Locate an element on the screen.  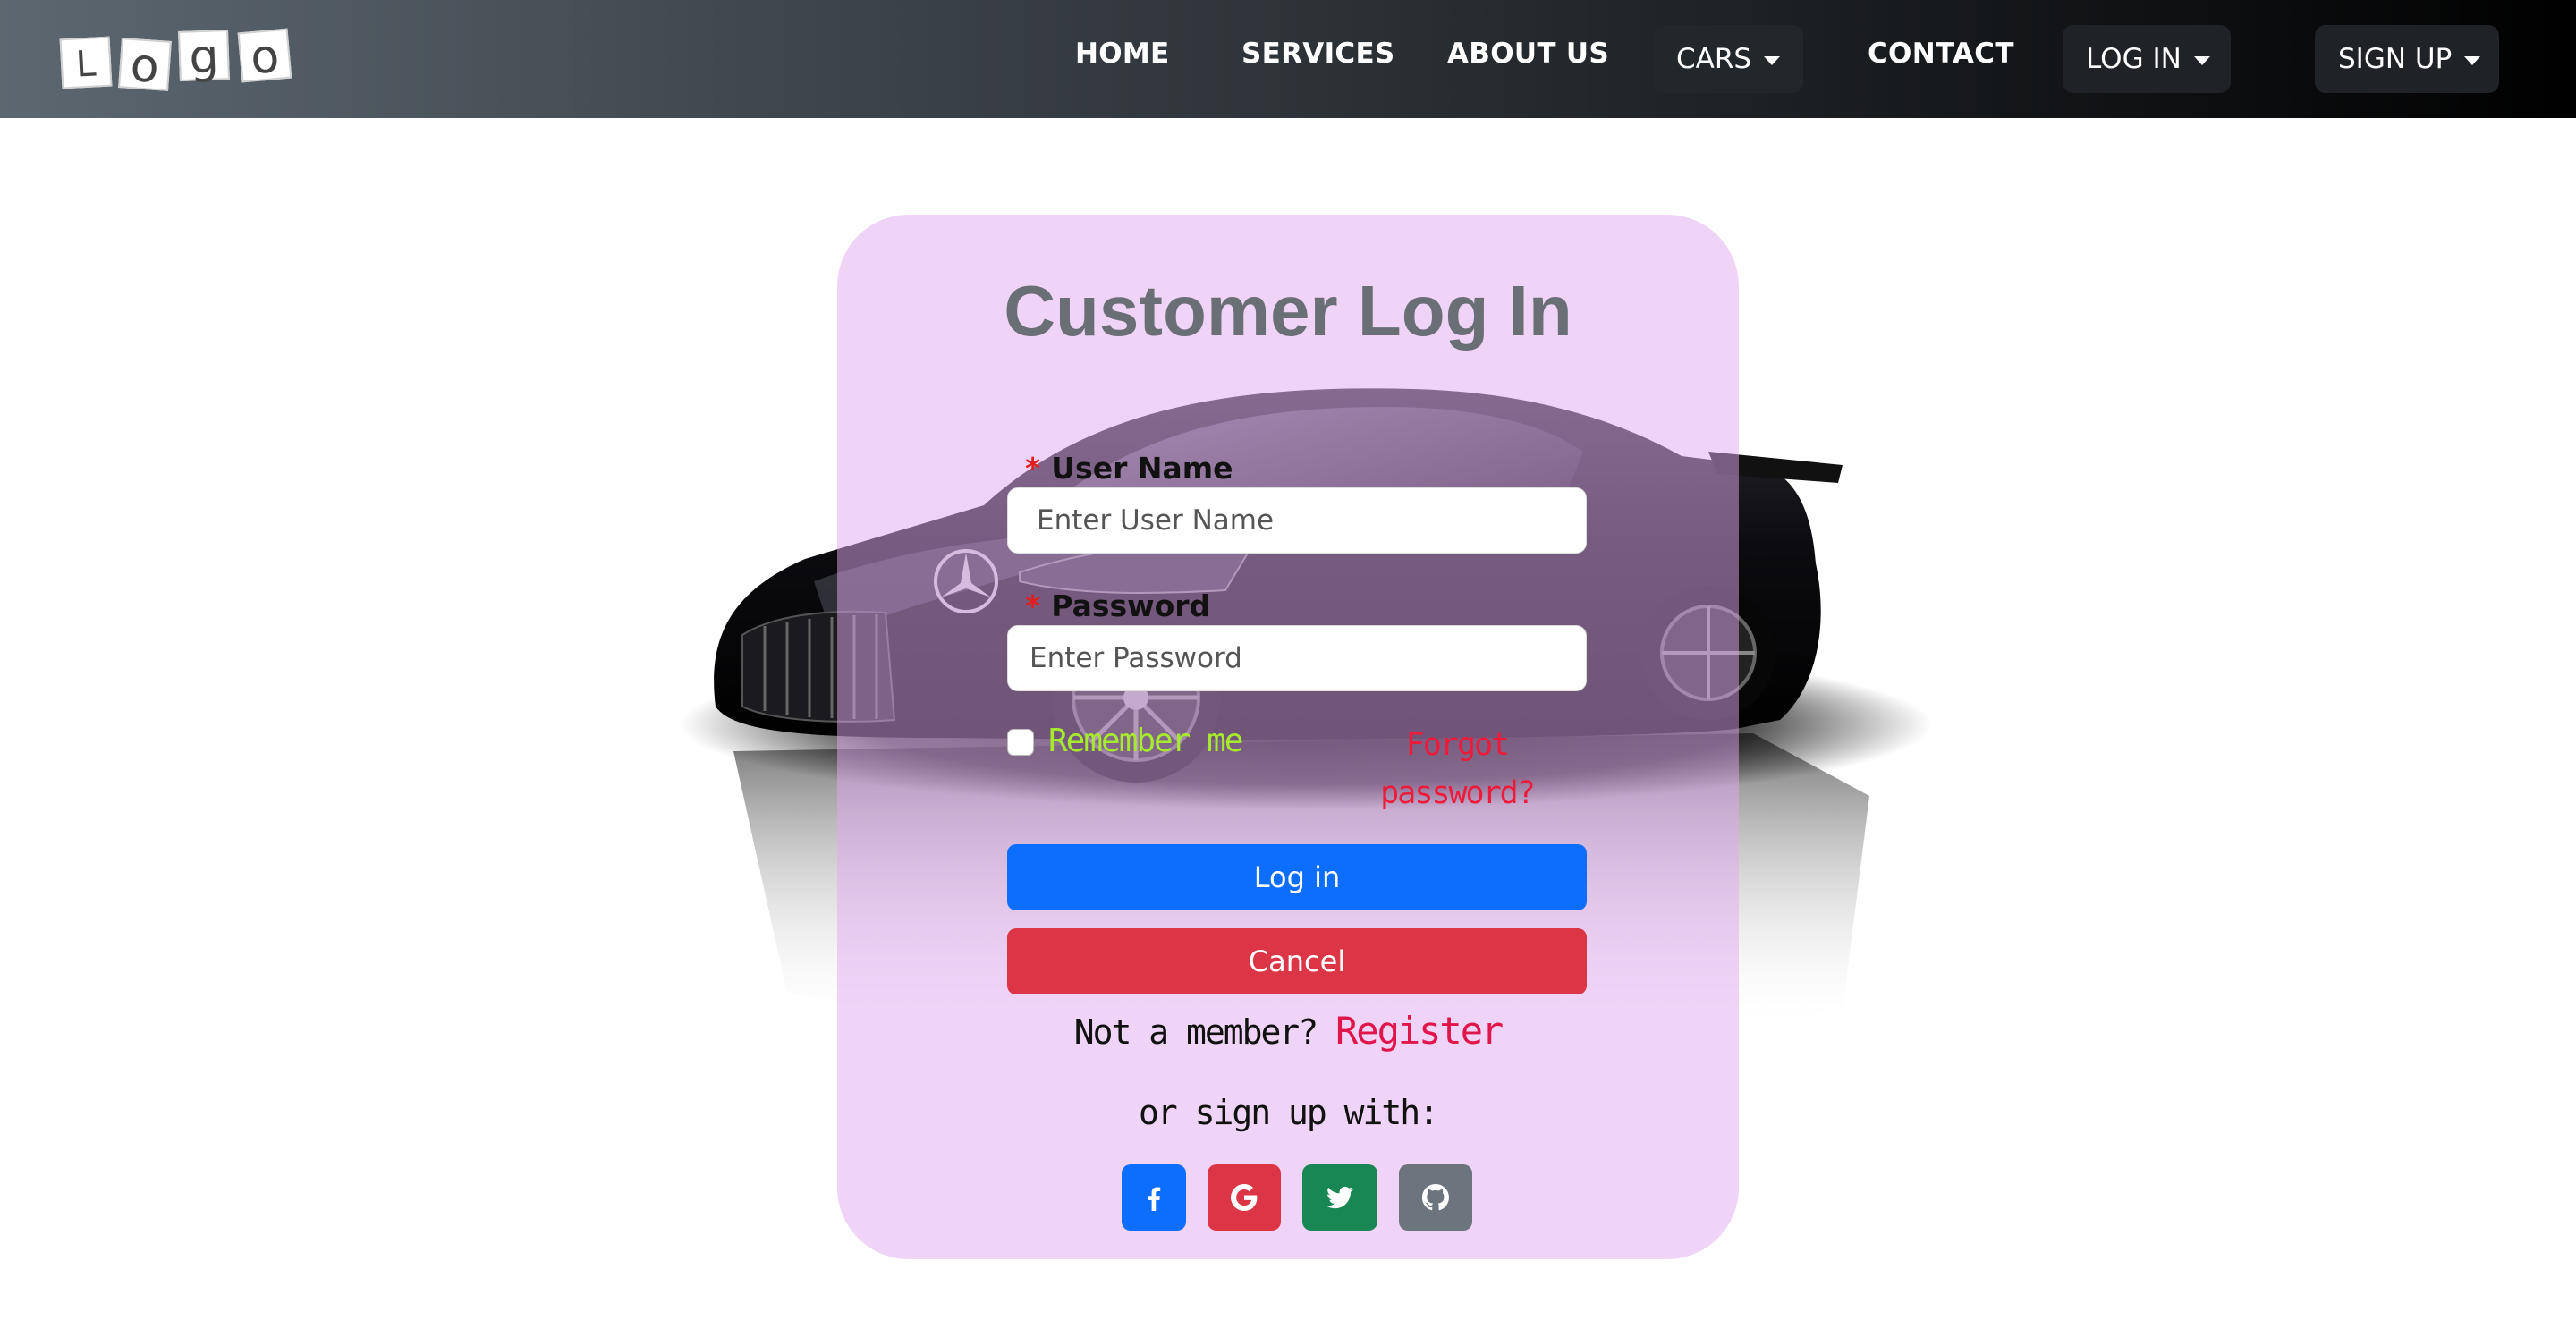
google-icon is located at coordinates (1244, 1197).